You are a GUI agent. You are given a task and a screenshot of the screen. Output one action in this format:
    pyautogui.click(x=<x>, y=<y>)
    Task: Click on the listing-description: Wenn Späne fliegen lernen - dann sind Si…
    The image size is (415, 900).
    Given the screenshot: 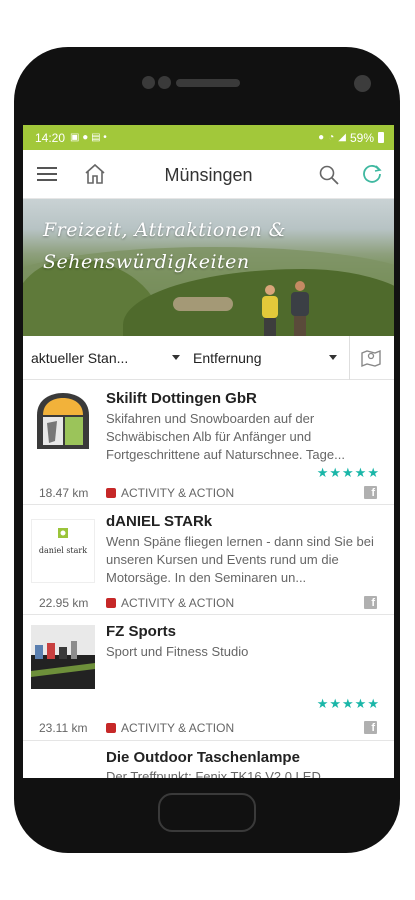 What is the action you would take?
    pyautogui.click(x=240, y=559)
    